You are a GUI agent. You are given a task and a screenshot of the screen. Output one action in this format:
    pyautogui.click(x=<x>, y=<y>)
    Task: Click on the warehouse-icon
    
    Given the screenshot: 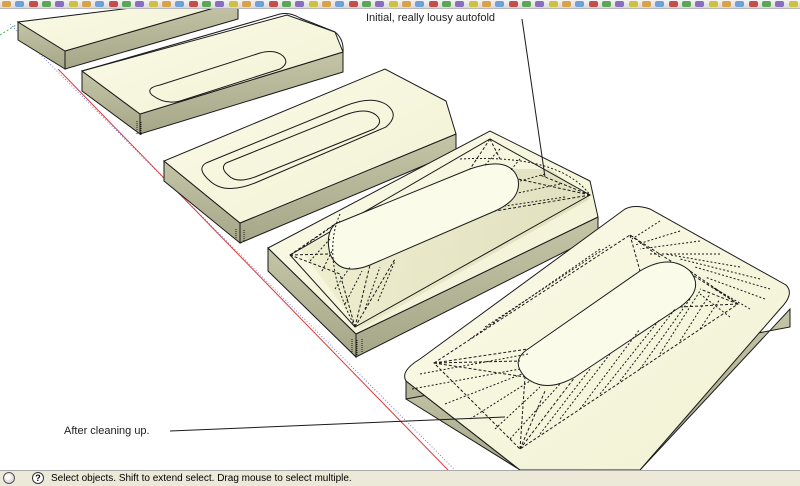 What is the action you would take?
    pyautogui.click(x=753, y=4)
    